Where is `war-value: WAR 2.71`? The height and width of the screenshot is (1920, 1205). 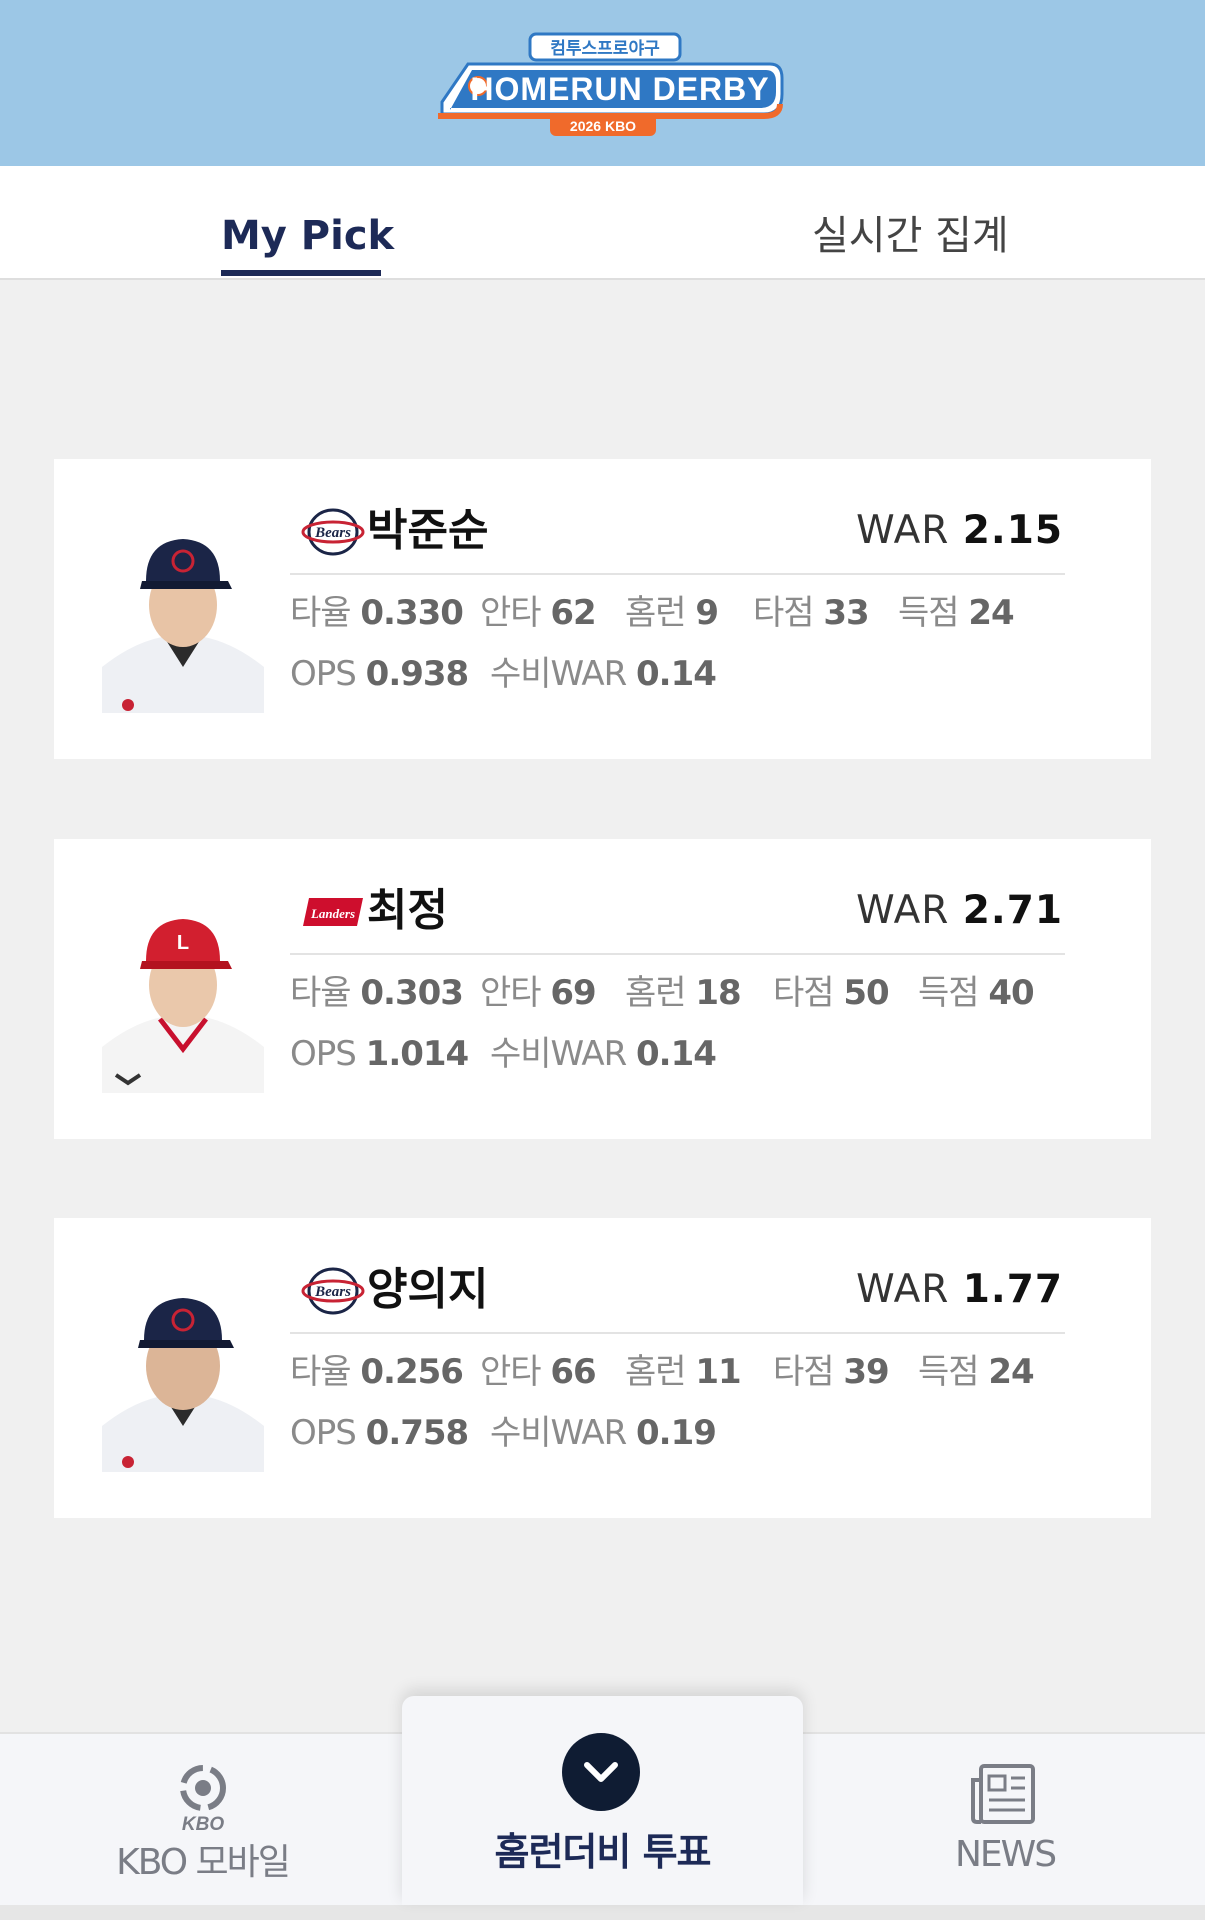
war-value: WAR 2.71 is located at coordinates (959, 911).